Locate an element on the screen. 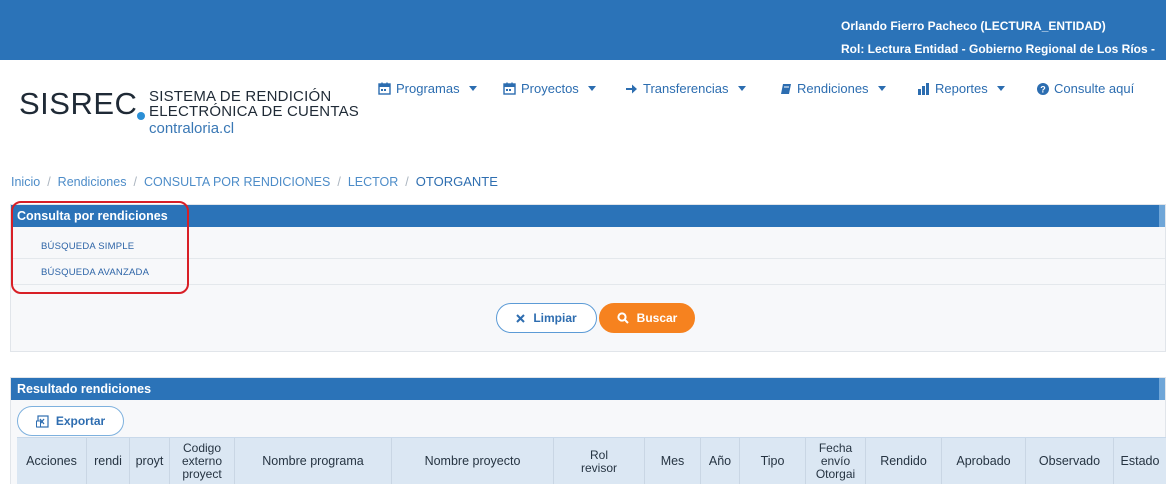 This screenshot has width=1166, height=484. nav-consulte: ? Consulte aquí is located at coordinates (1085, 88).